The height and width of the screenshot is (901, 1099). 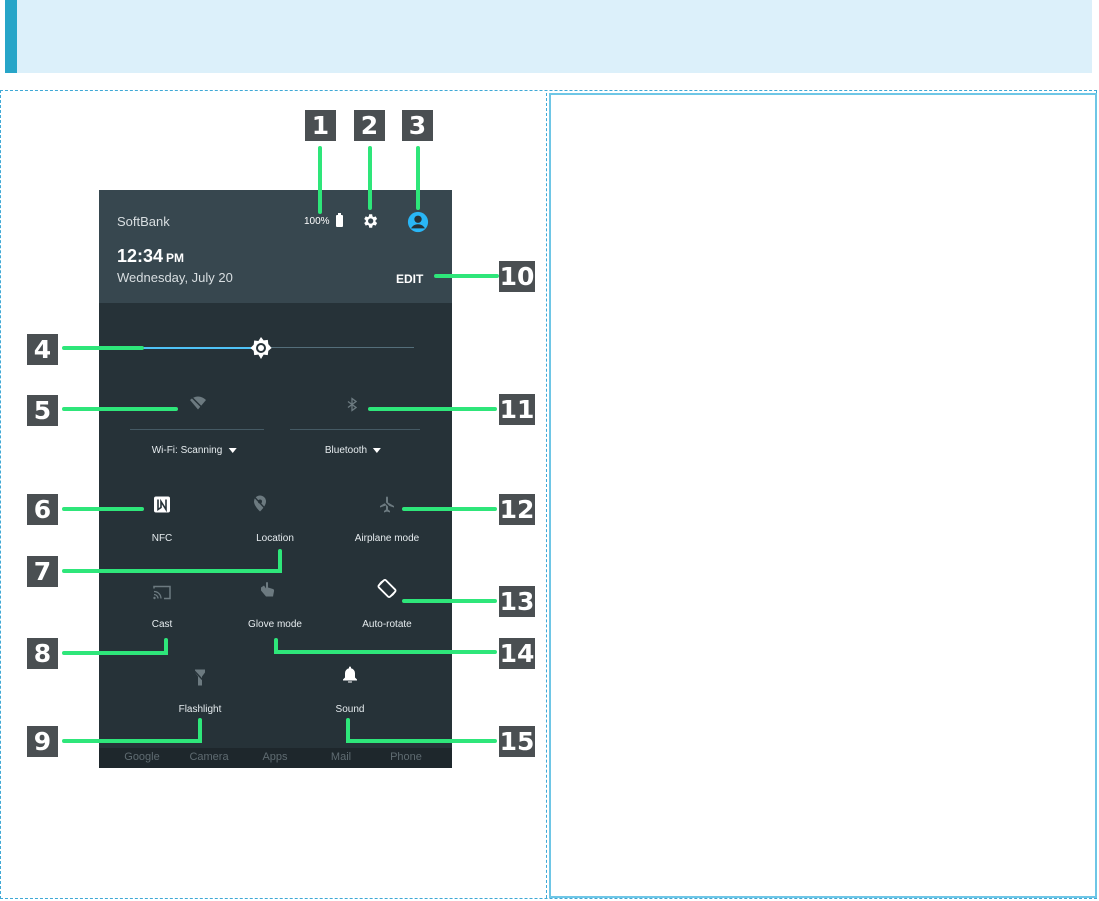 What do you see at coordinates (42, 741) in the screenshot?
I see `callout-9: 9` at bounding box center [42, 741].